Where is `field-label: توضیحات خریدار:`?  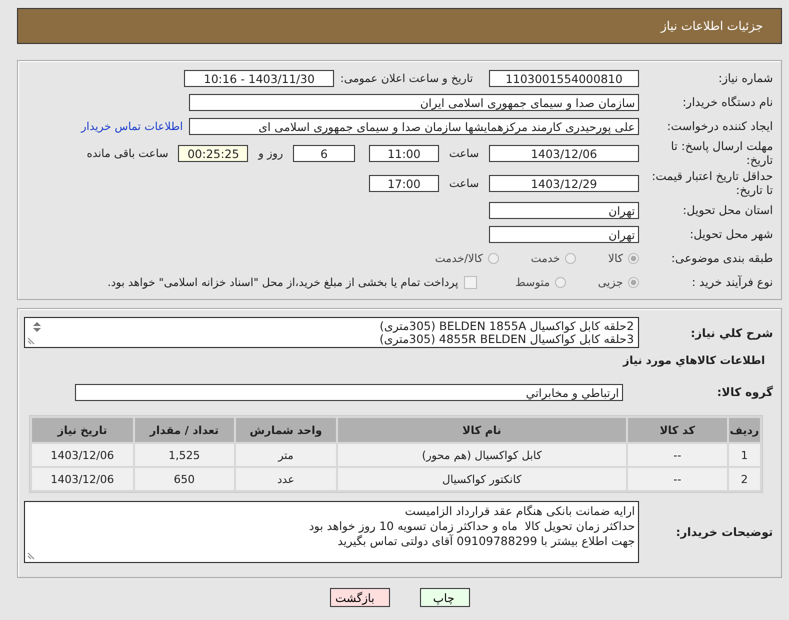
field-label: توضیحات خریدار: is located at coordinates (723, 532).